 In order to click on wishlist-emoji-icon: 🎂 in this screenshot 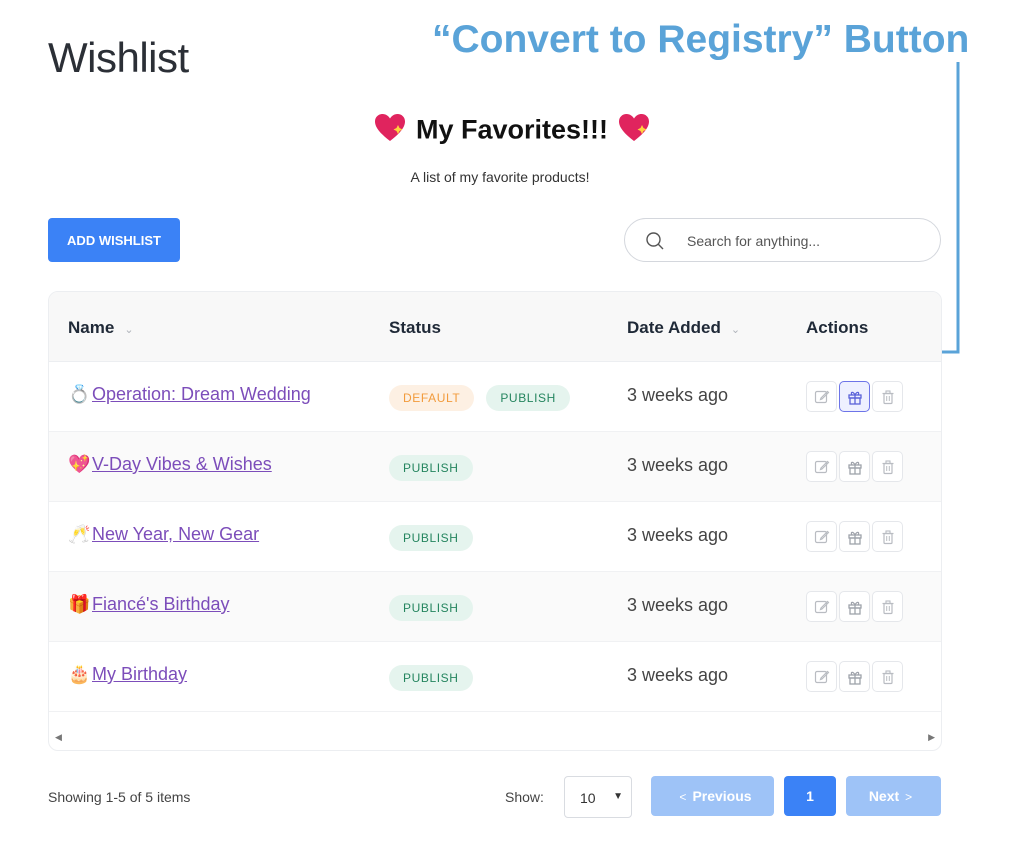, I will do `click(79, 674)`.